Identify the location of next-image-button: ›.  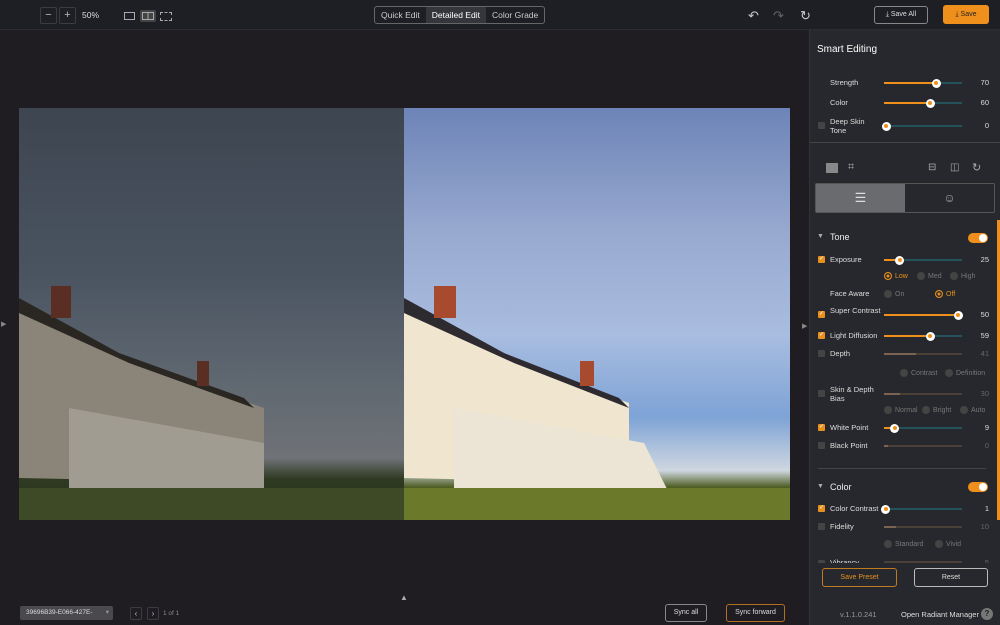
(153, 613).